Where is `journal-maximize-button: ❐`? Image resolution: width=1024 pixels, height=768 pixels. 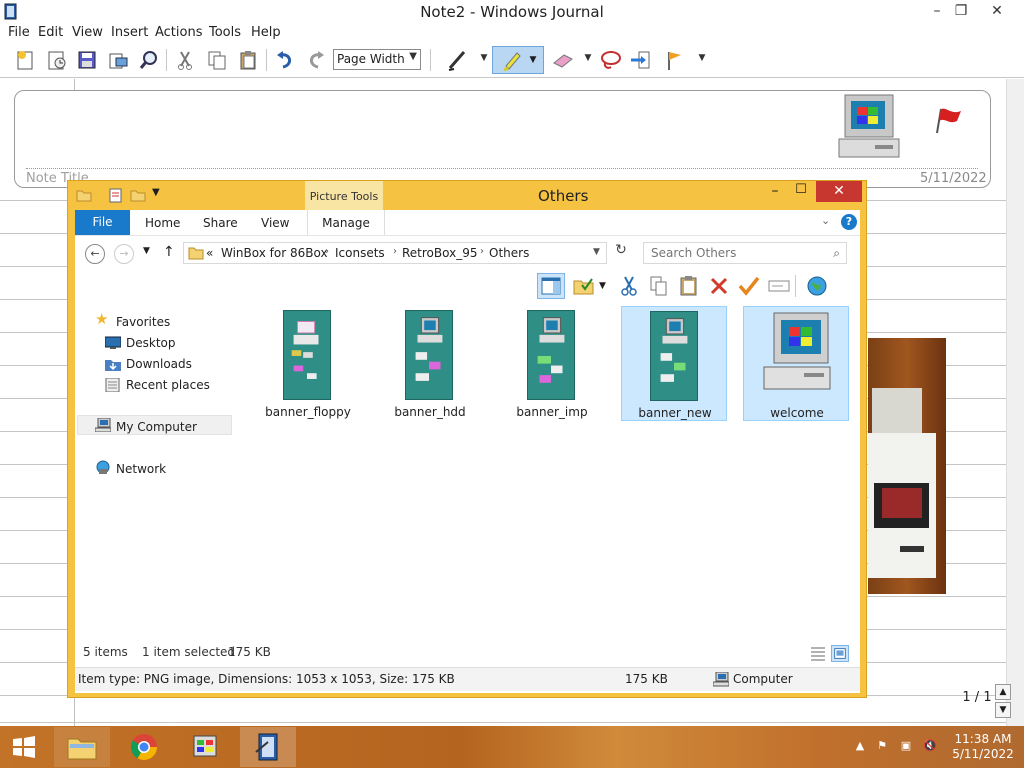
journal-maximize-button: ❐ is located at coordinates (961, 11).